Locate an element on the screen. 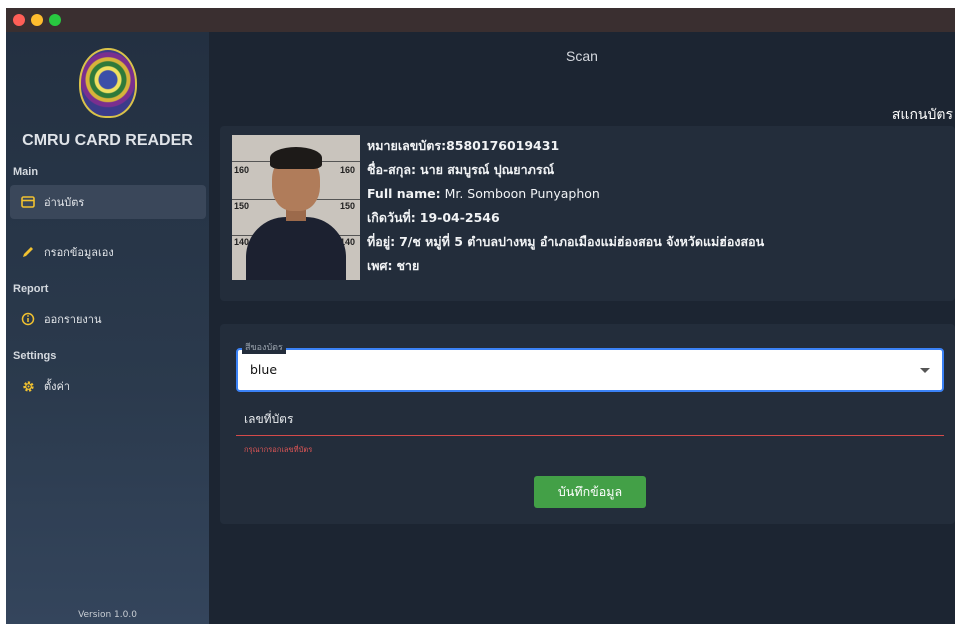 The width and height of the screenshot is (955, 624). sidebar-item-manual-entry: กรอกข้อมูลเอง is located at coordinates (108, 252).